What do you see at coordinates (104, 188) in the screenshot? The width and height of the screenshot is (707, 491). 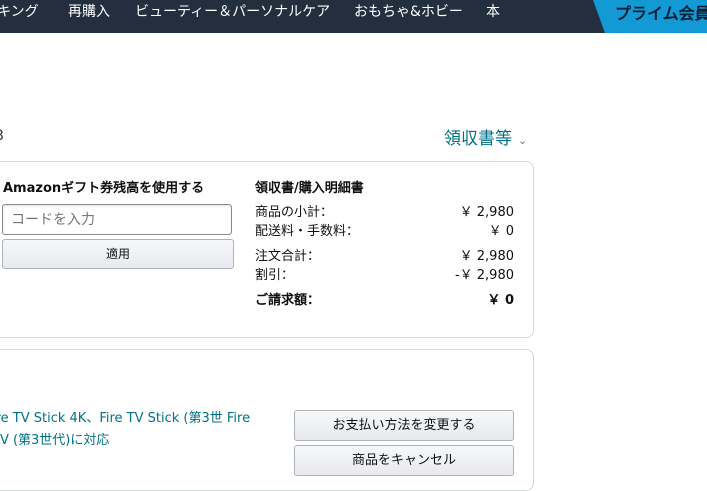 I see `gift-card-title: Amazonギフト券残高を使用する` at bounding box center [104, 188].